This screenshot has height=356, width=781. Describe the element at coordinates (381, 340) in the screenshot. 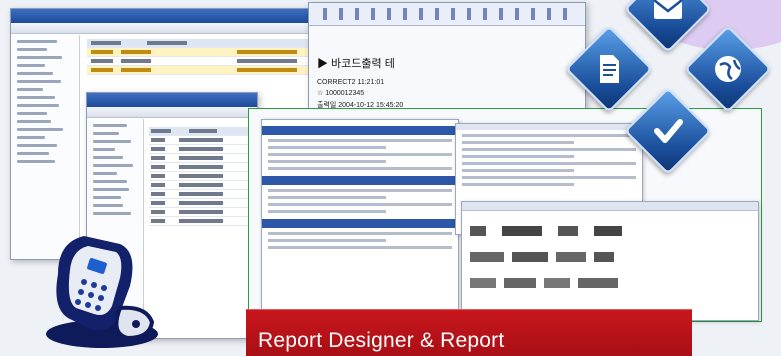

I see `caption-text: Report Designer & Report` at that location.